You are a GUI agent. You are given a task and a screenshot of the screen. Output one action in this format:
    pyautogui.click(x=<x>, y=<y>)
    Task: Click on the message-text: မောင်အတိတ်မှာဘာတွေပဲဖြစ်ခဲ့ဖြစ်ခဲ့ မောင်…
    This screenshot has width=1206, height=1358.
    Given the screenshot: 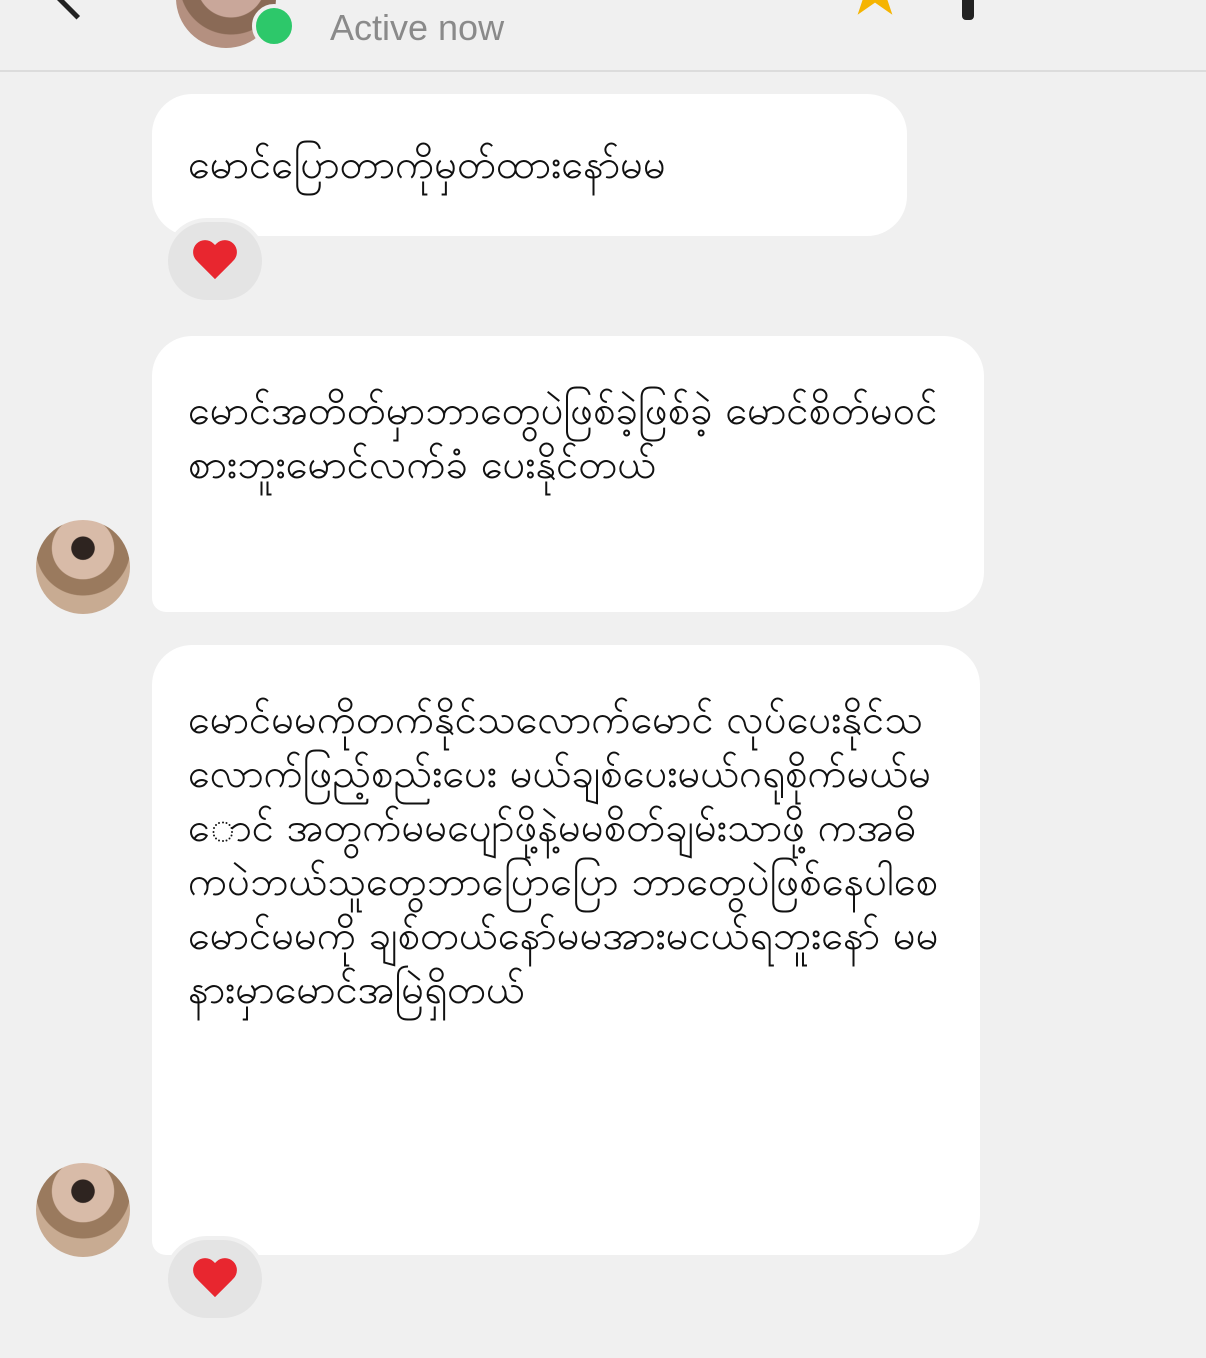 What is the action you would take?
    pyautogui.click(x=563, y=438)
    